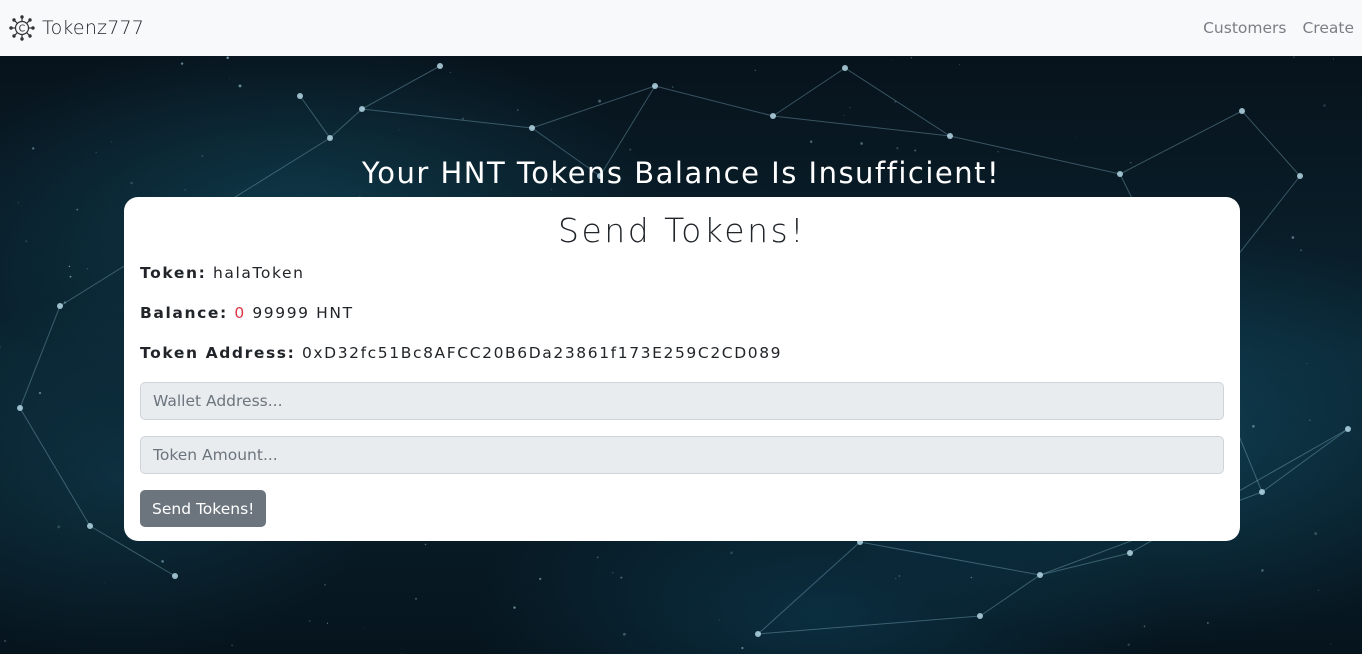 This screenshot has height=654, width=1362. I want to click on send-tokens-button: Send Tokens!, so click(203, 508).